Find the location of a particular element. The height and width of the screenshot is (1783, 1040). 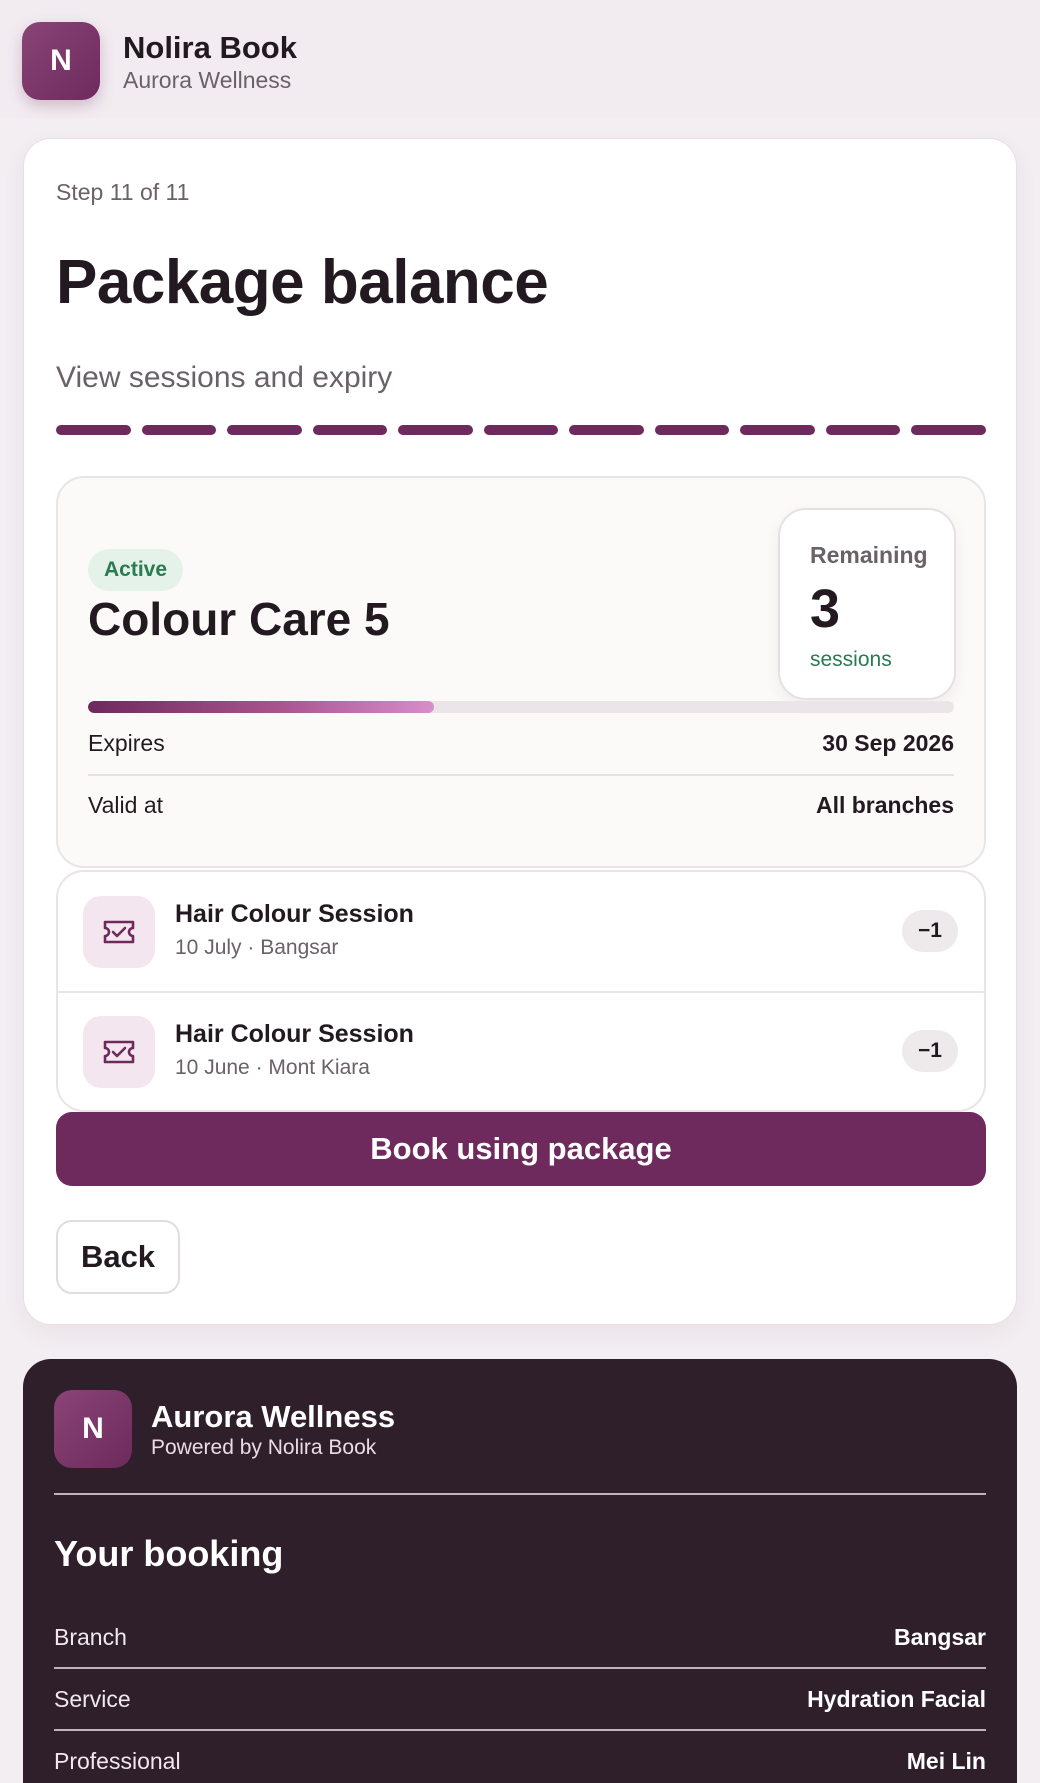

list-item: Hair Colour Session 10 July · Bangsar −1 is located at coordinates (521, 932).